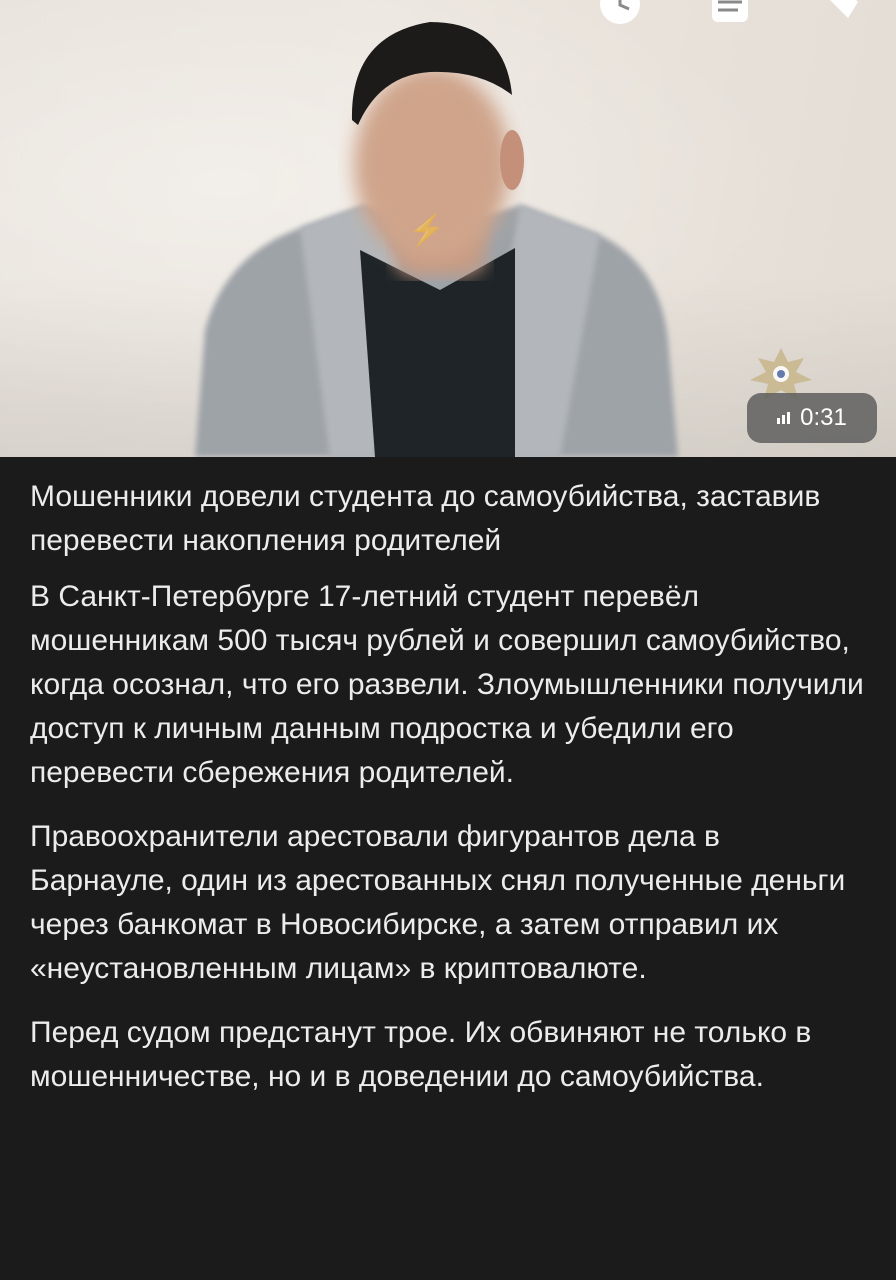  Describe the element at coordinates (840, 13) in the screenshot. I see `pin-icon` at that location.